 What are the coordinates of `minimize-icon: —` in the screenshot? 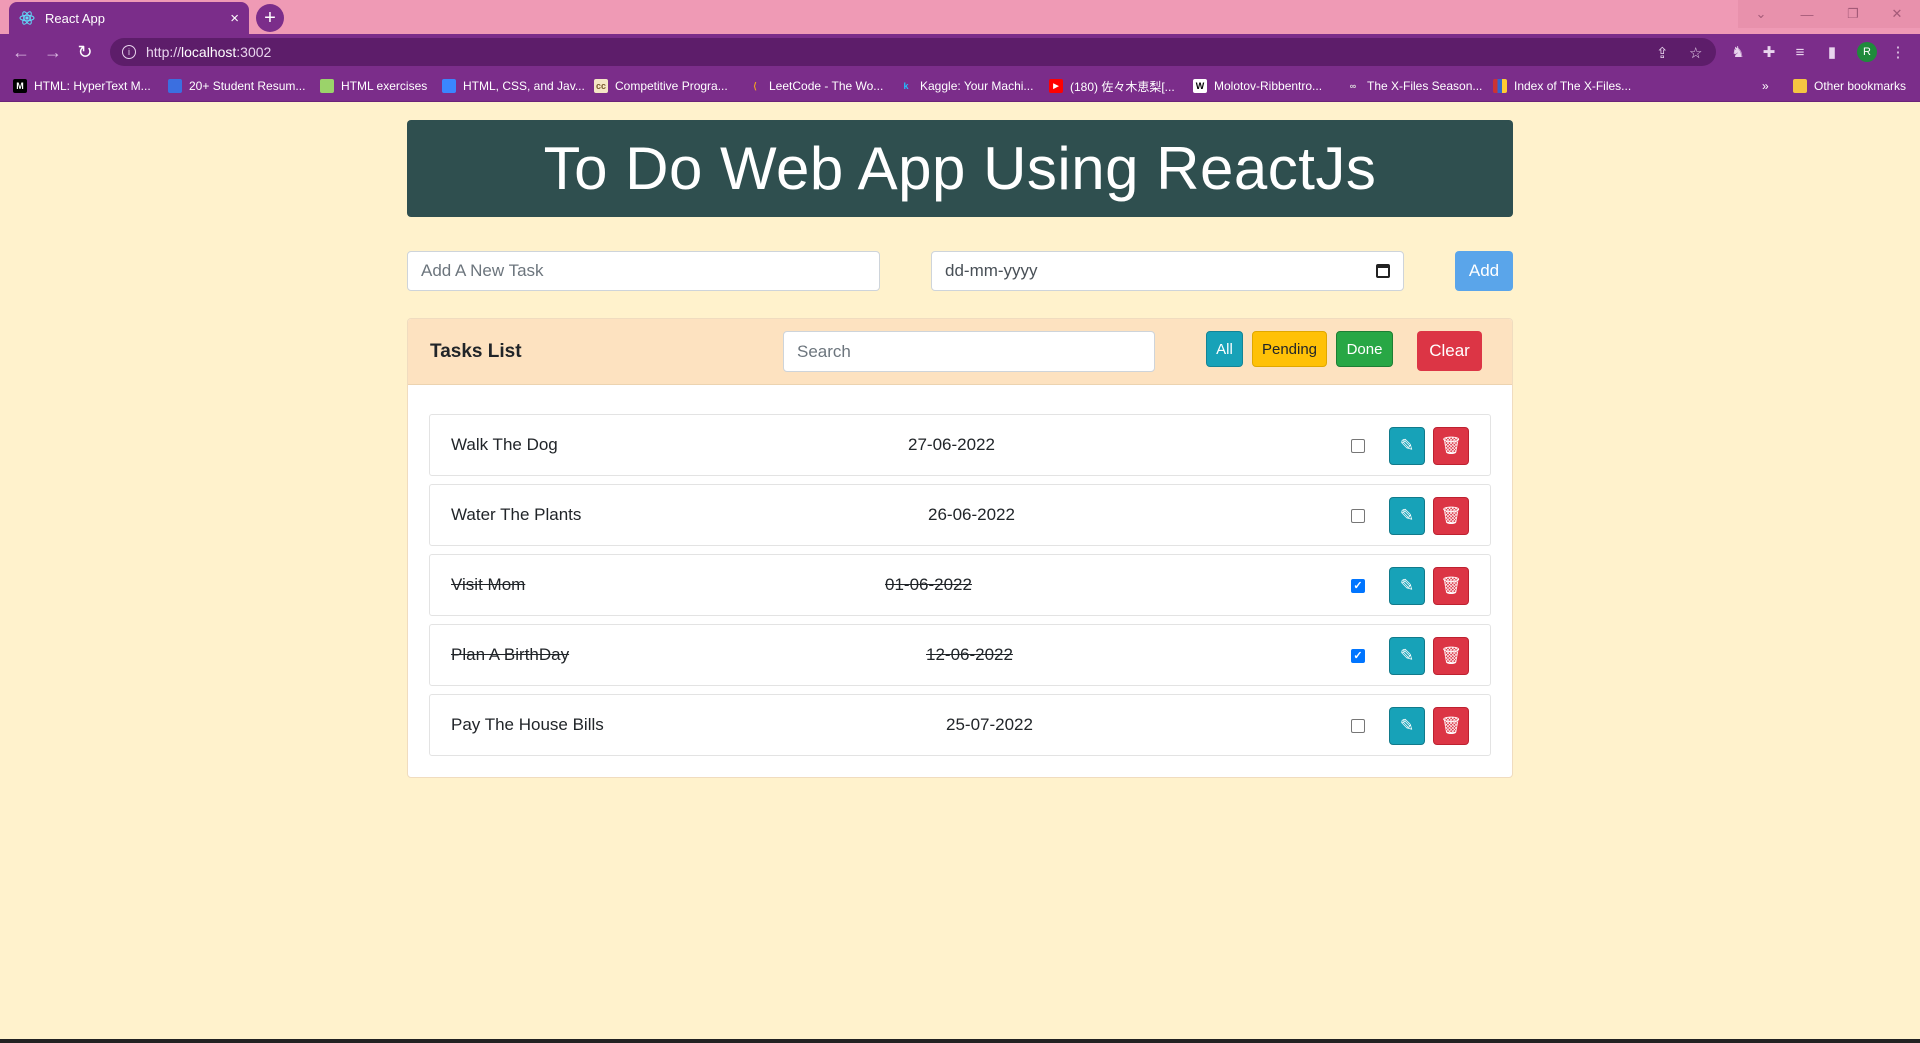 It's located at (1807, 14).